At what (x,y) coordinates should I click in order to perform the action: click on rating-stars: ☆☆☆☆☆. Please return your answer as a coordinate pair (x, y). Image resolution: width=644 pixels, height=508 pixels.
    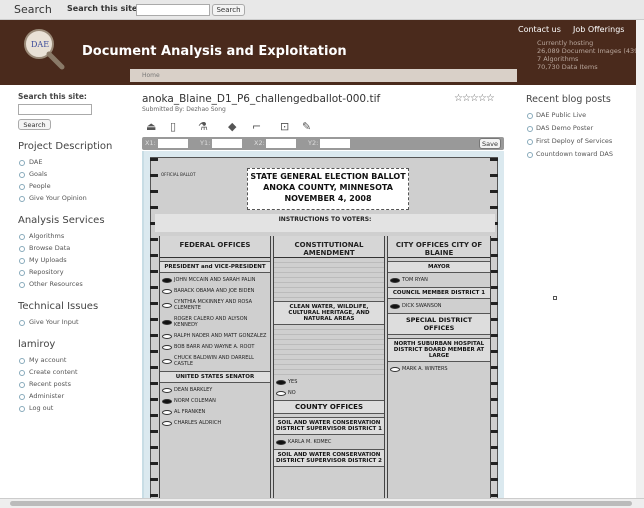
    Looking at the image, I should click on (474, 98).